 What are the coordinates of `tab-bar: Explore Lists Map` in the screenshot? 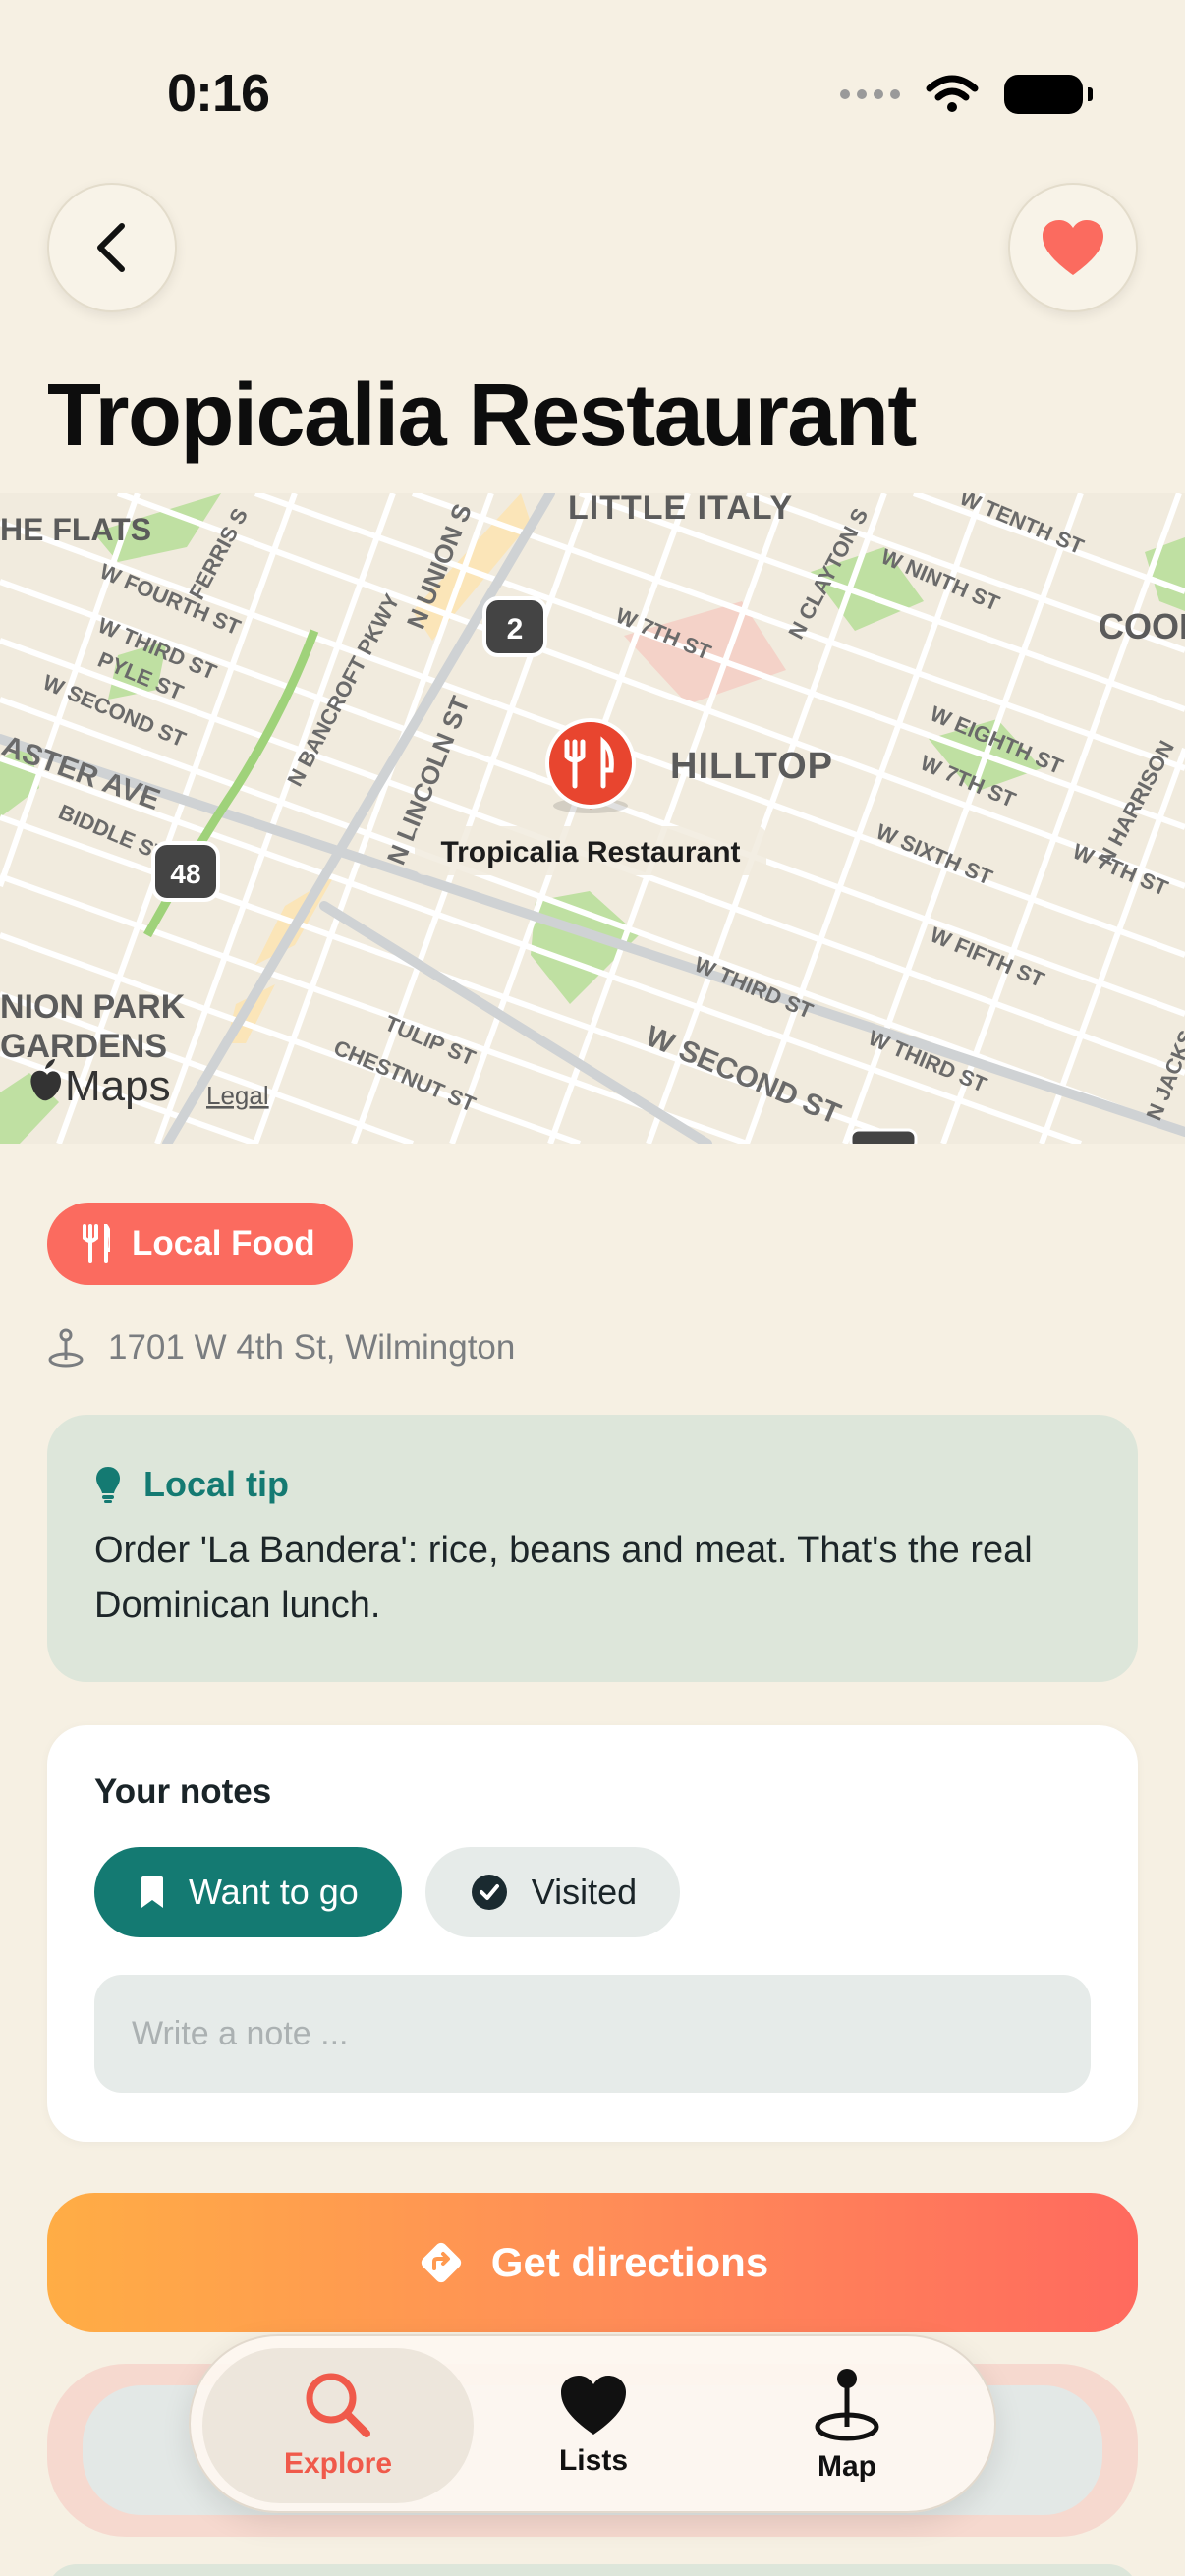 It's located at (592, 2423).